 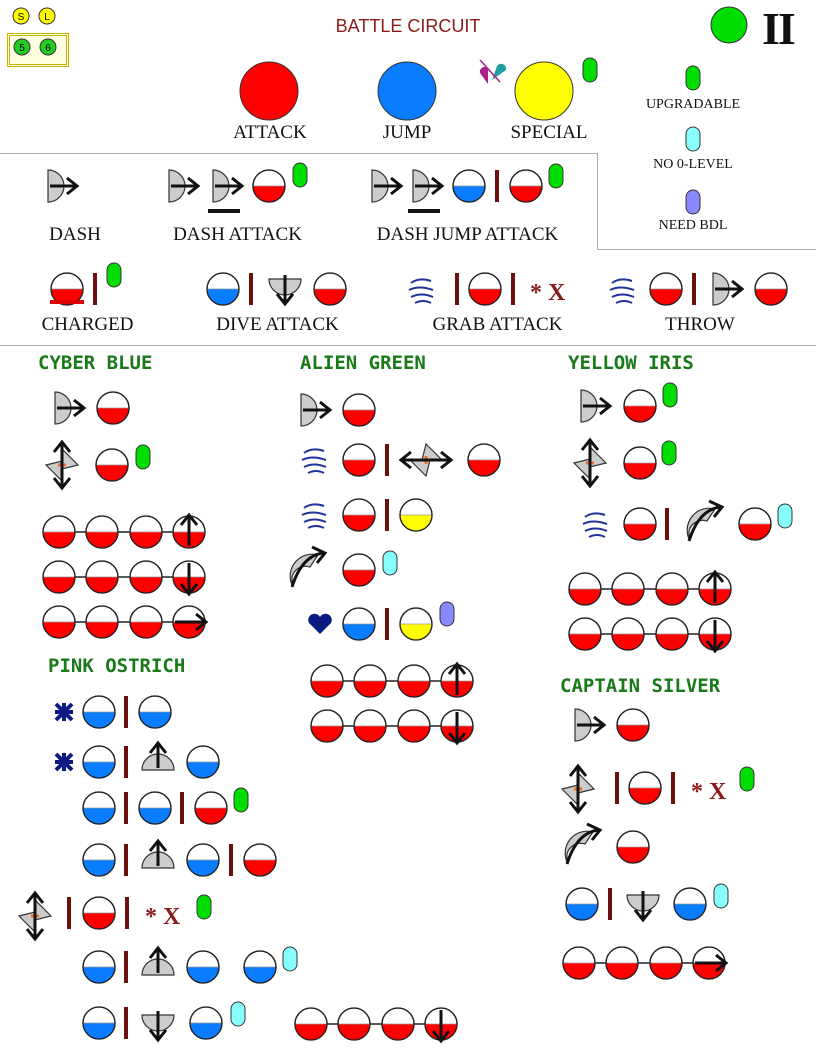 What do you see at coordinates (693, 202) in the screenshot?
I see `legend-need-bdl-dot` at bounding box center [693, 202].